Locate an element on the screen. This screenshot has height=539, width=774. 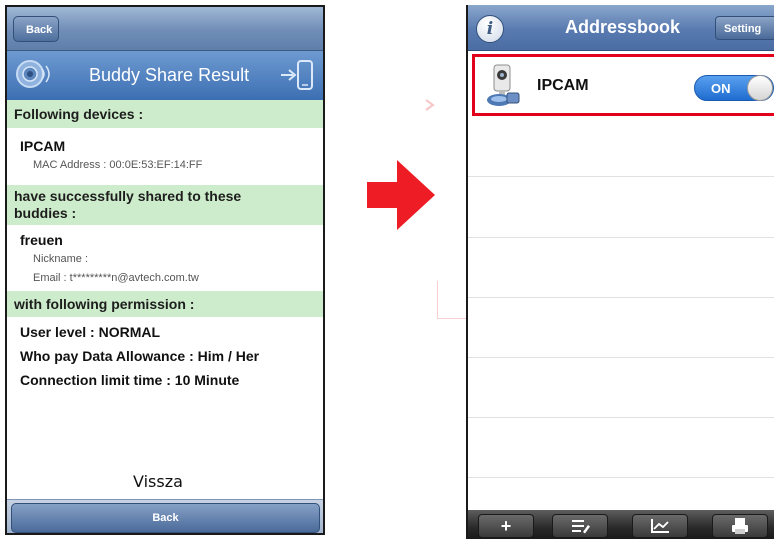
setting-button: Setting is located at coordinates (744, 28).